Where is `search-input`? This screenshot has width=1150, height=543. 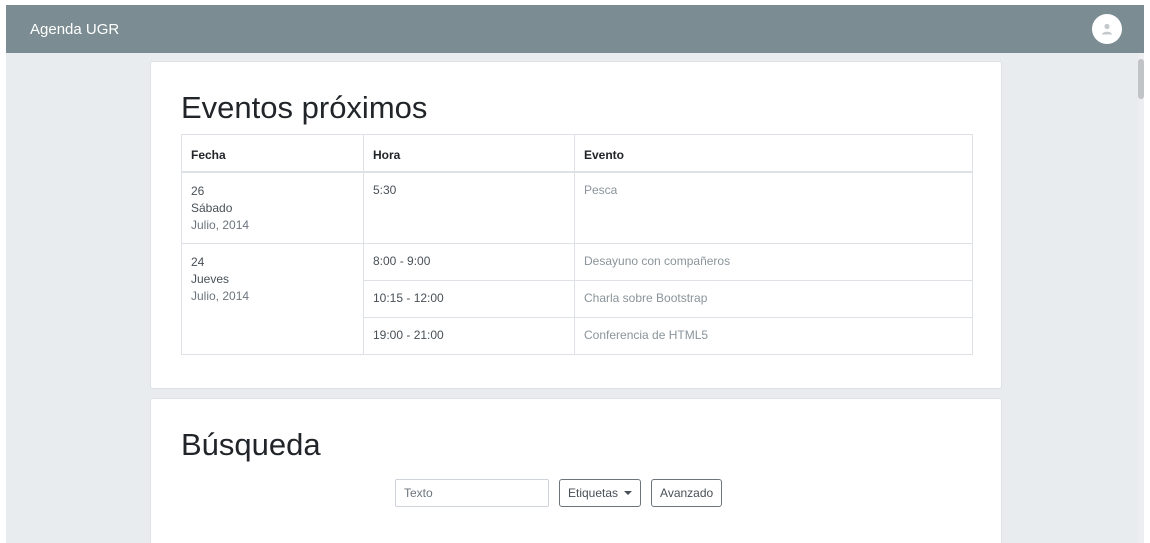
search-input is located at coordinates (472, 493).